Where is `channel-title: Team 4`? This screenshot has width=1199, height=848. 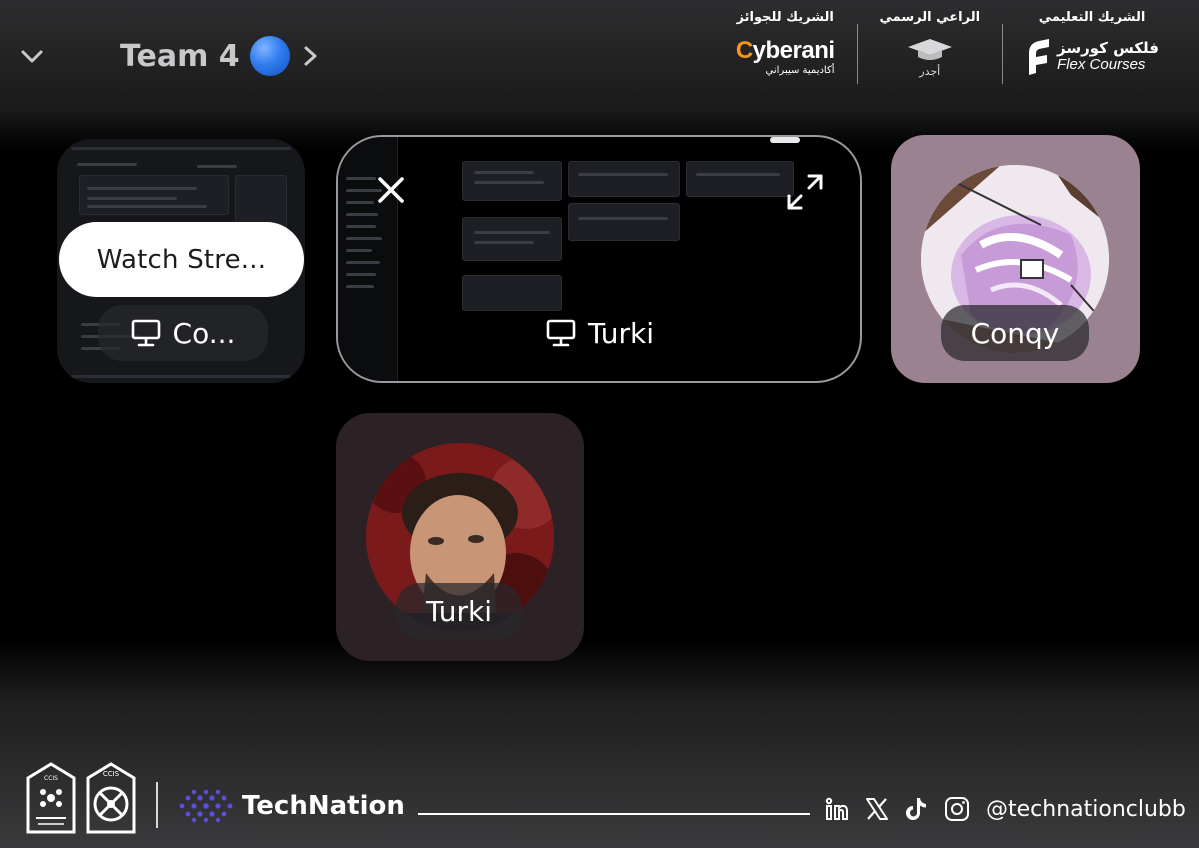 channel-title: Team 4 is located at coordinates (205, 56).